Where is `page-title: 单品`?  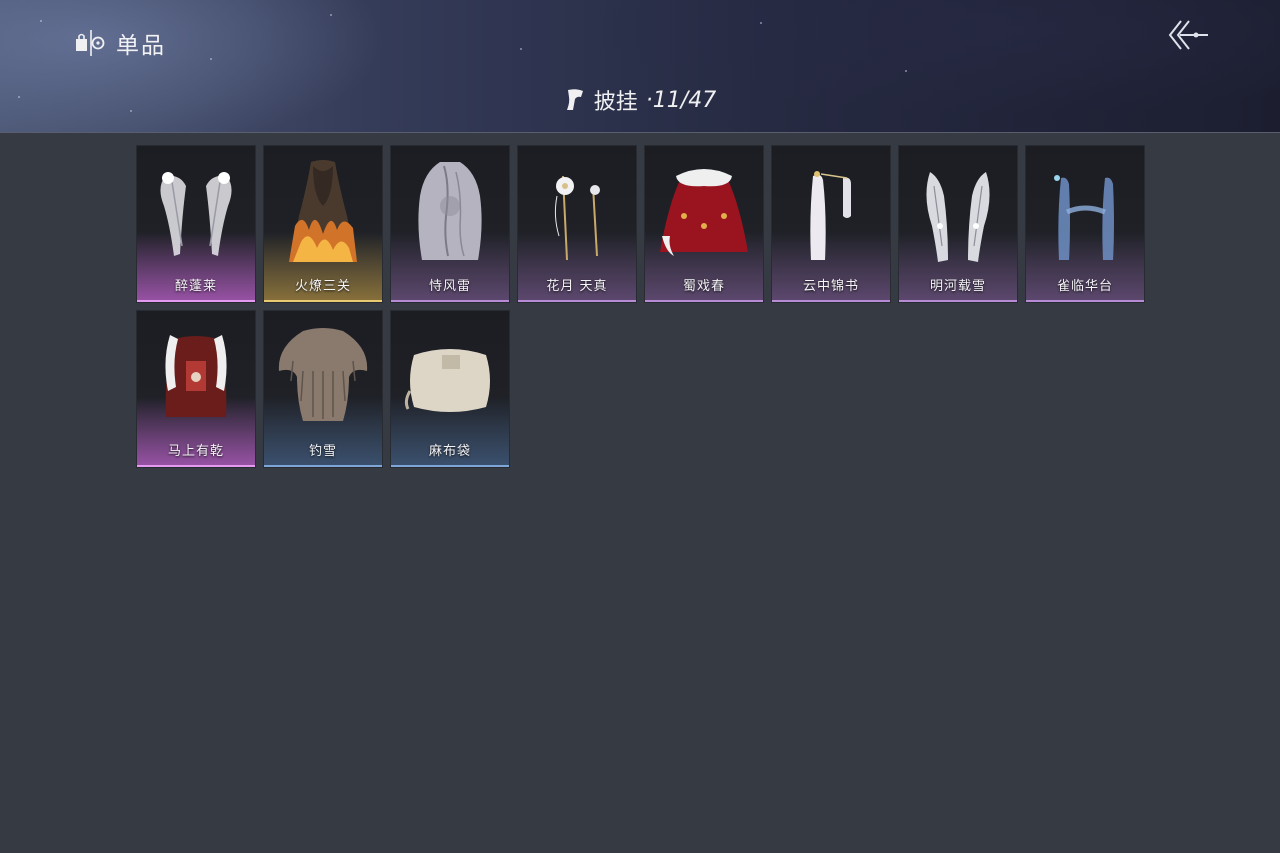 page-title: 单品 is located at coordinates (141, 46).